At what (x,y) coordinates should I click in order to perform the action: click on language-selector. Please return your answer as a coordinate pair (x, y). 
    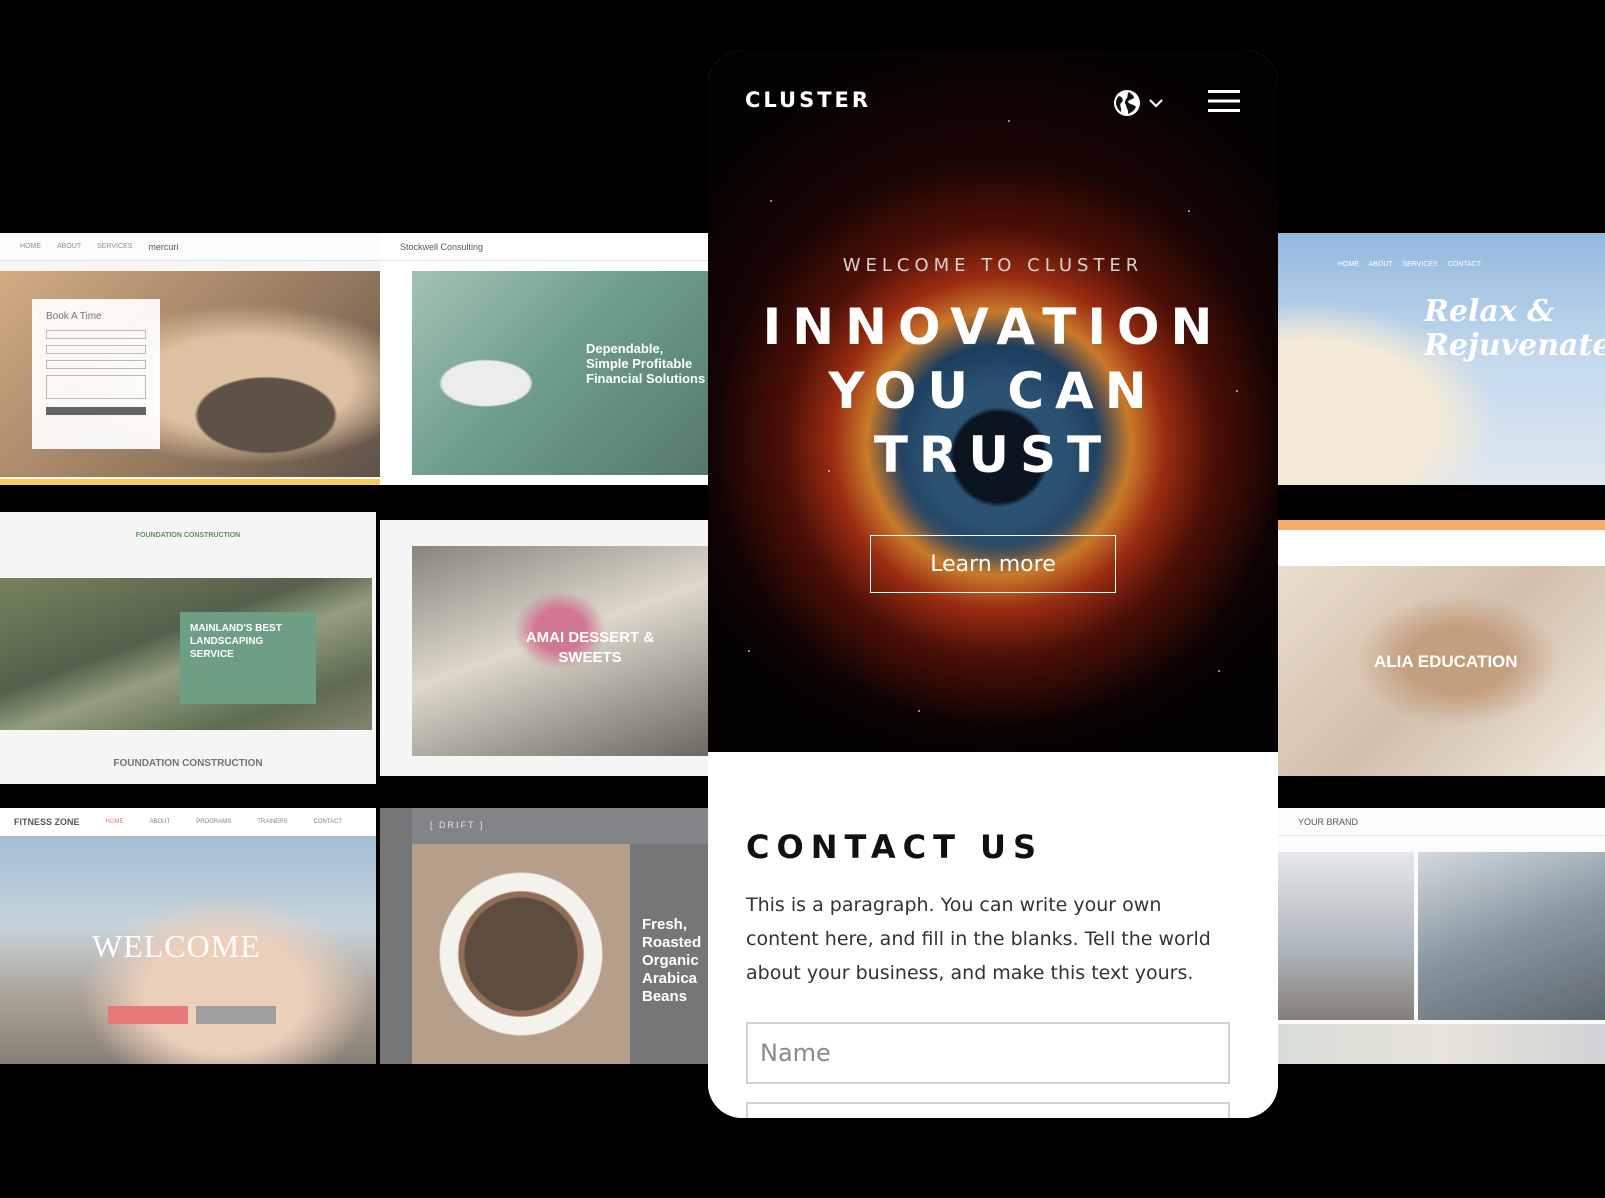
    Looking at the image, I should click on (1141, 103).